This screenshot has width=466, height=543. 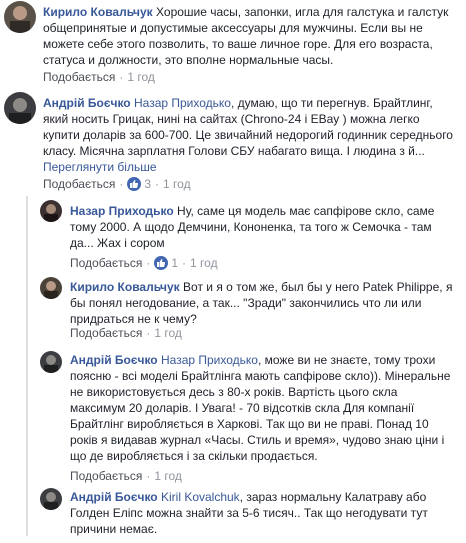 I want to click on reaction-count: 3, so click(x=147, y=184).